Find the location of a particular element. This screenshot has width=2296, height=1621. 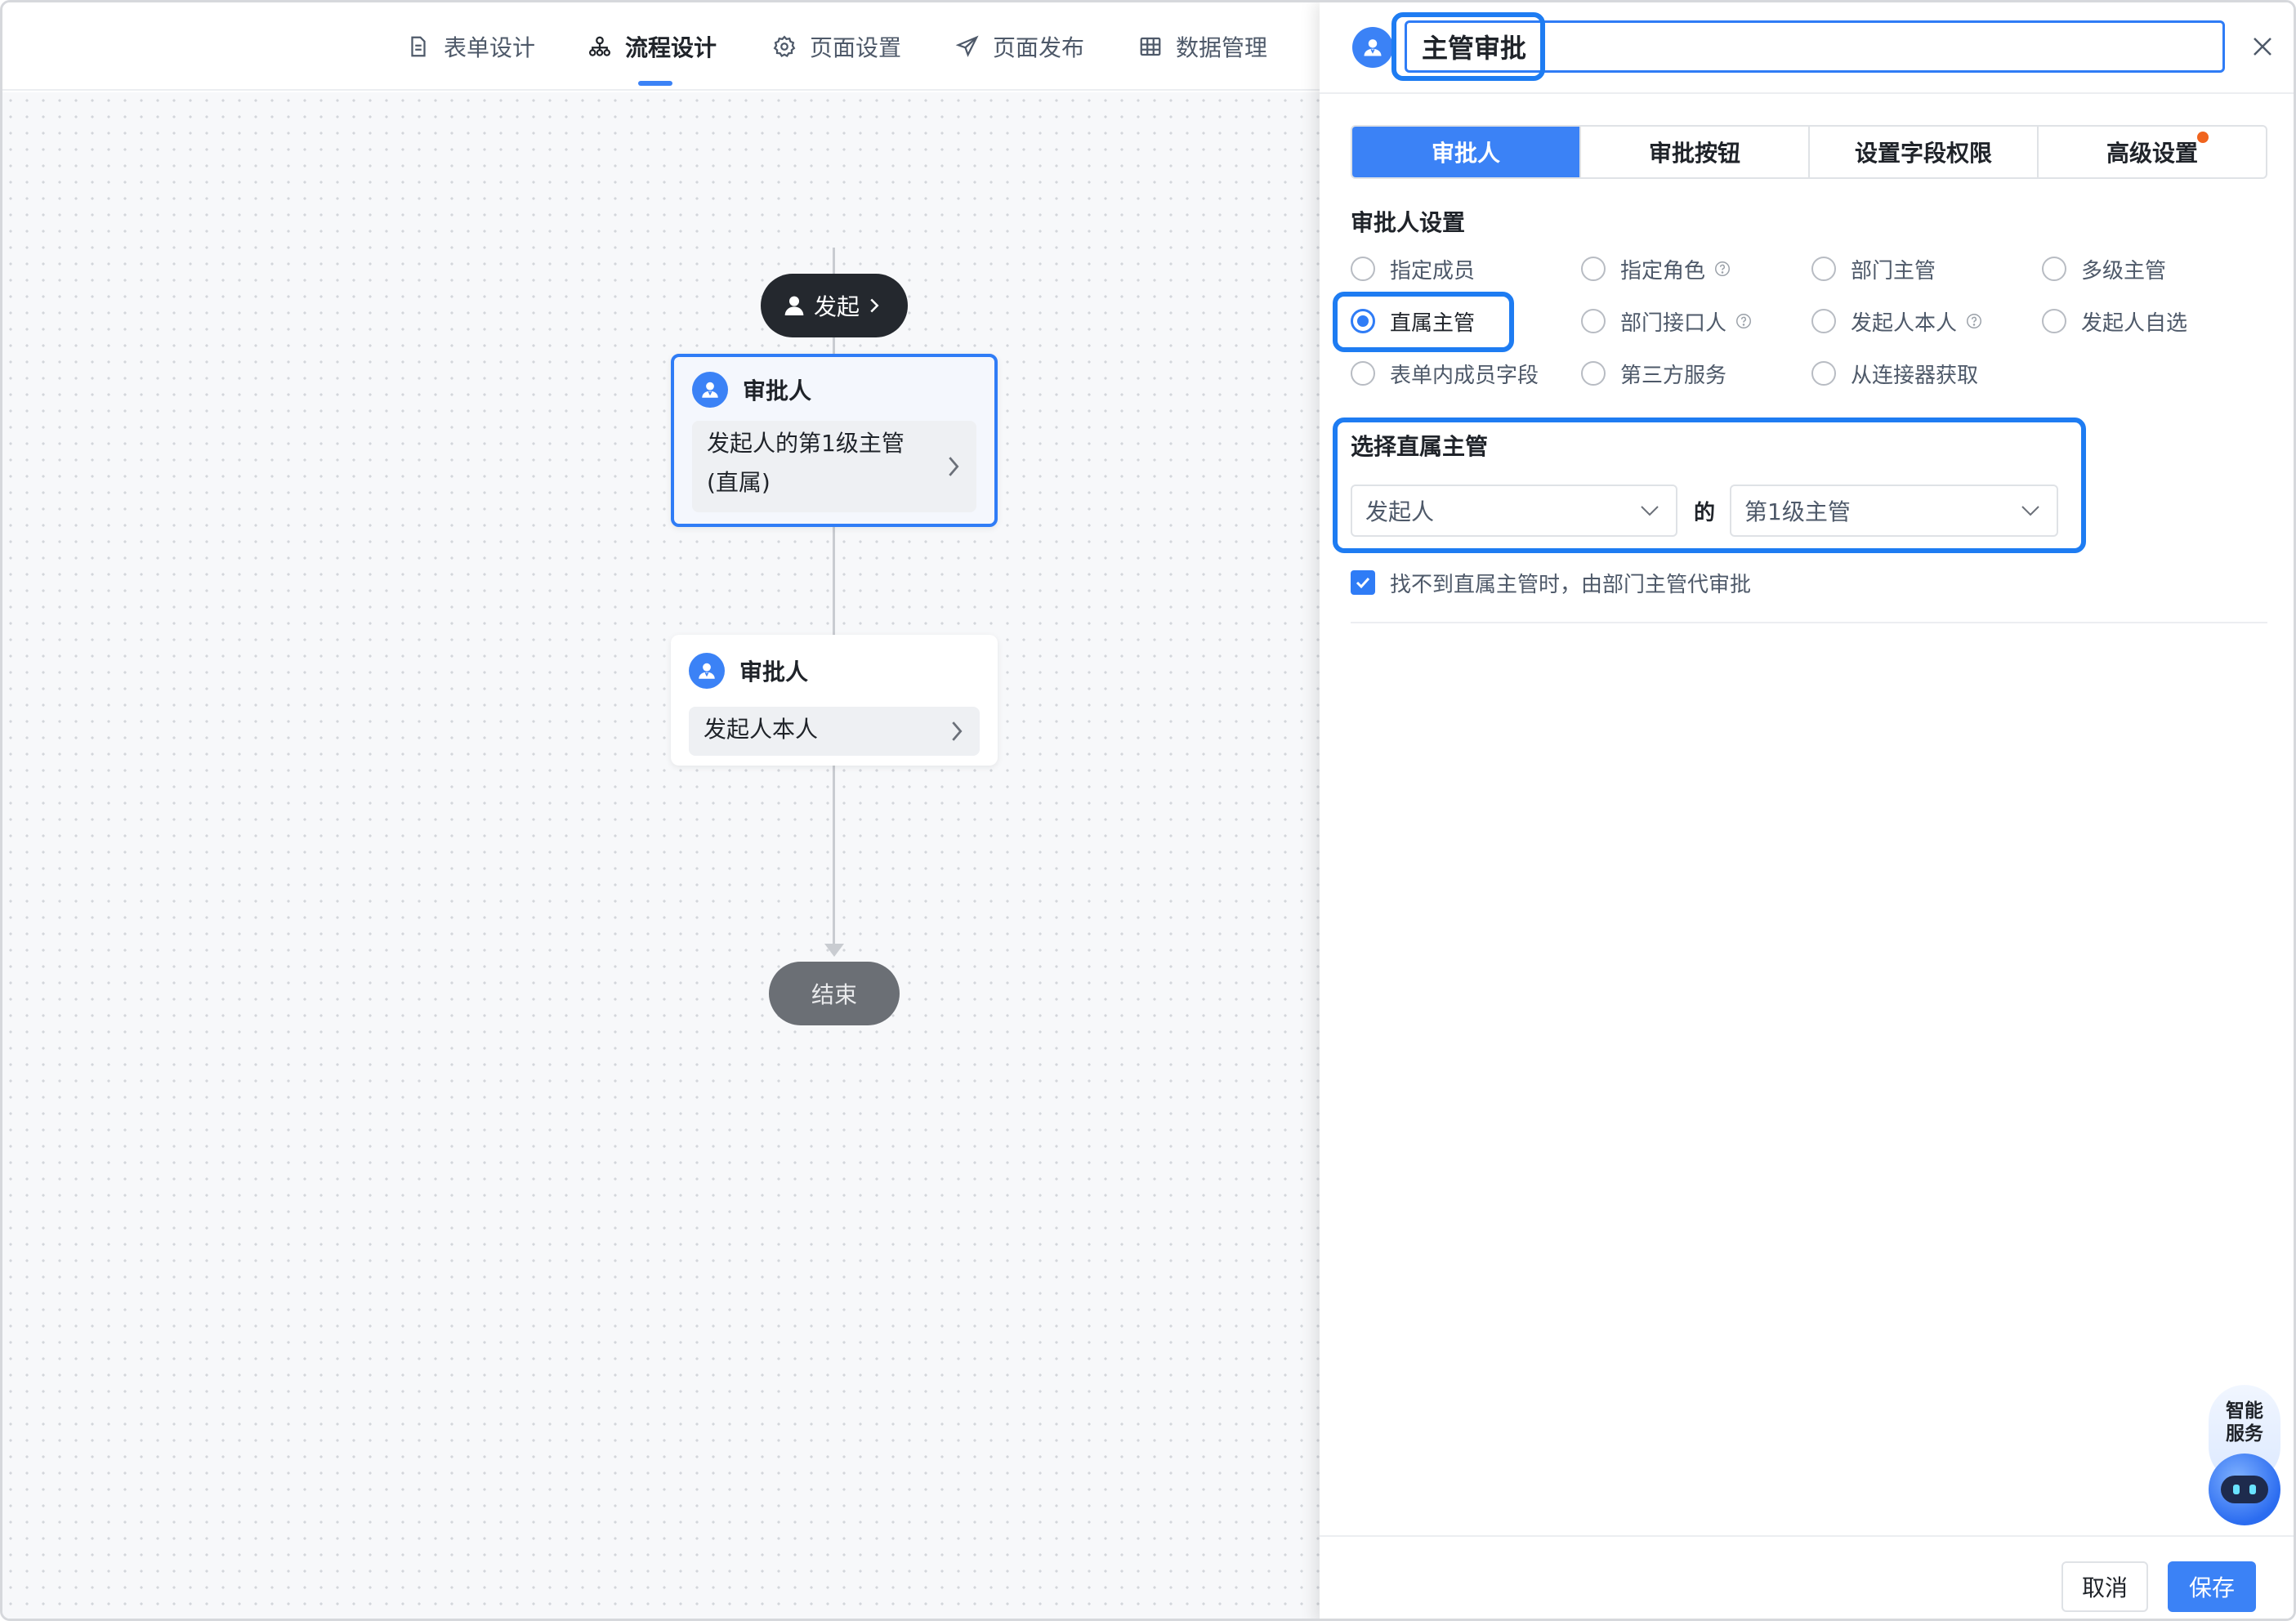

approver-node-description: 发起人的第1级主管 (直属) is located at coordinates (834, 466).